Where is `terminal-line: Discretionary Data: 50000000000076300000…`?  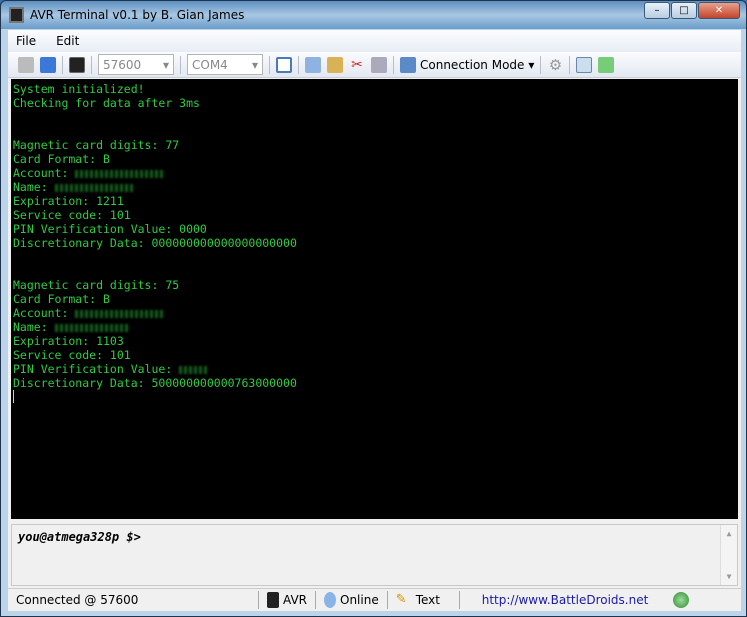
terminal-line: Discretionary Data: 50000000000076300000… is located at coordinates (155, 383).